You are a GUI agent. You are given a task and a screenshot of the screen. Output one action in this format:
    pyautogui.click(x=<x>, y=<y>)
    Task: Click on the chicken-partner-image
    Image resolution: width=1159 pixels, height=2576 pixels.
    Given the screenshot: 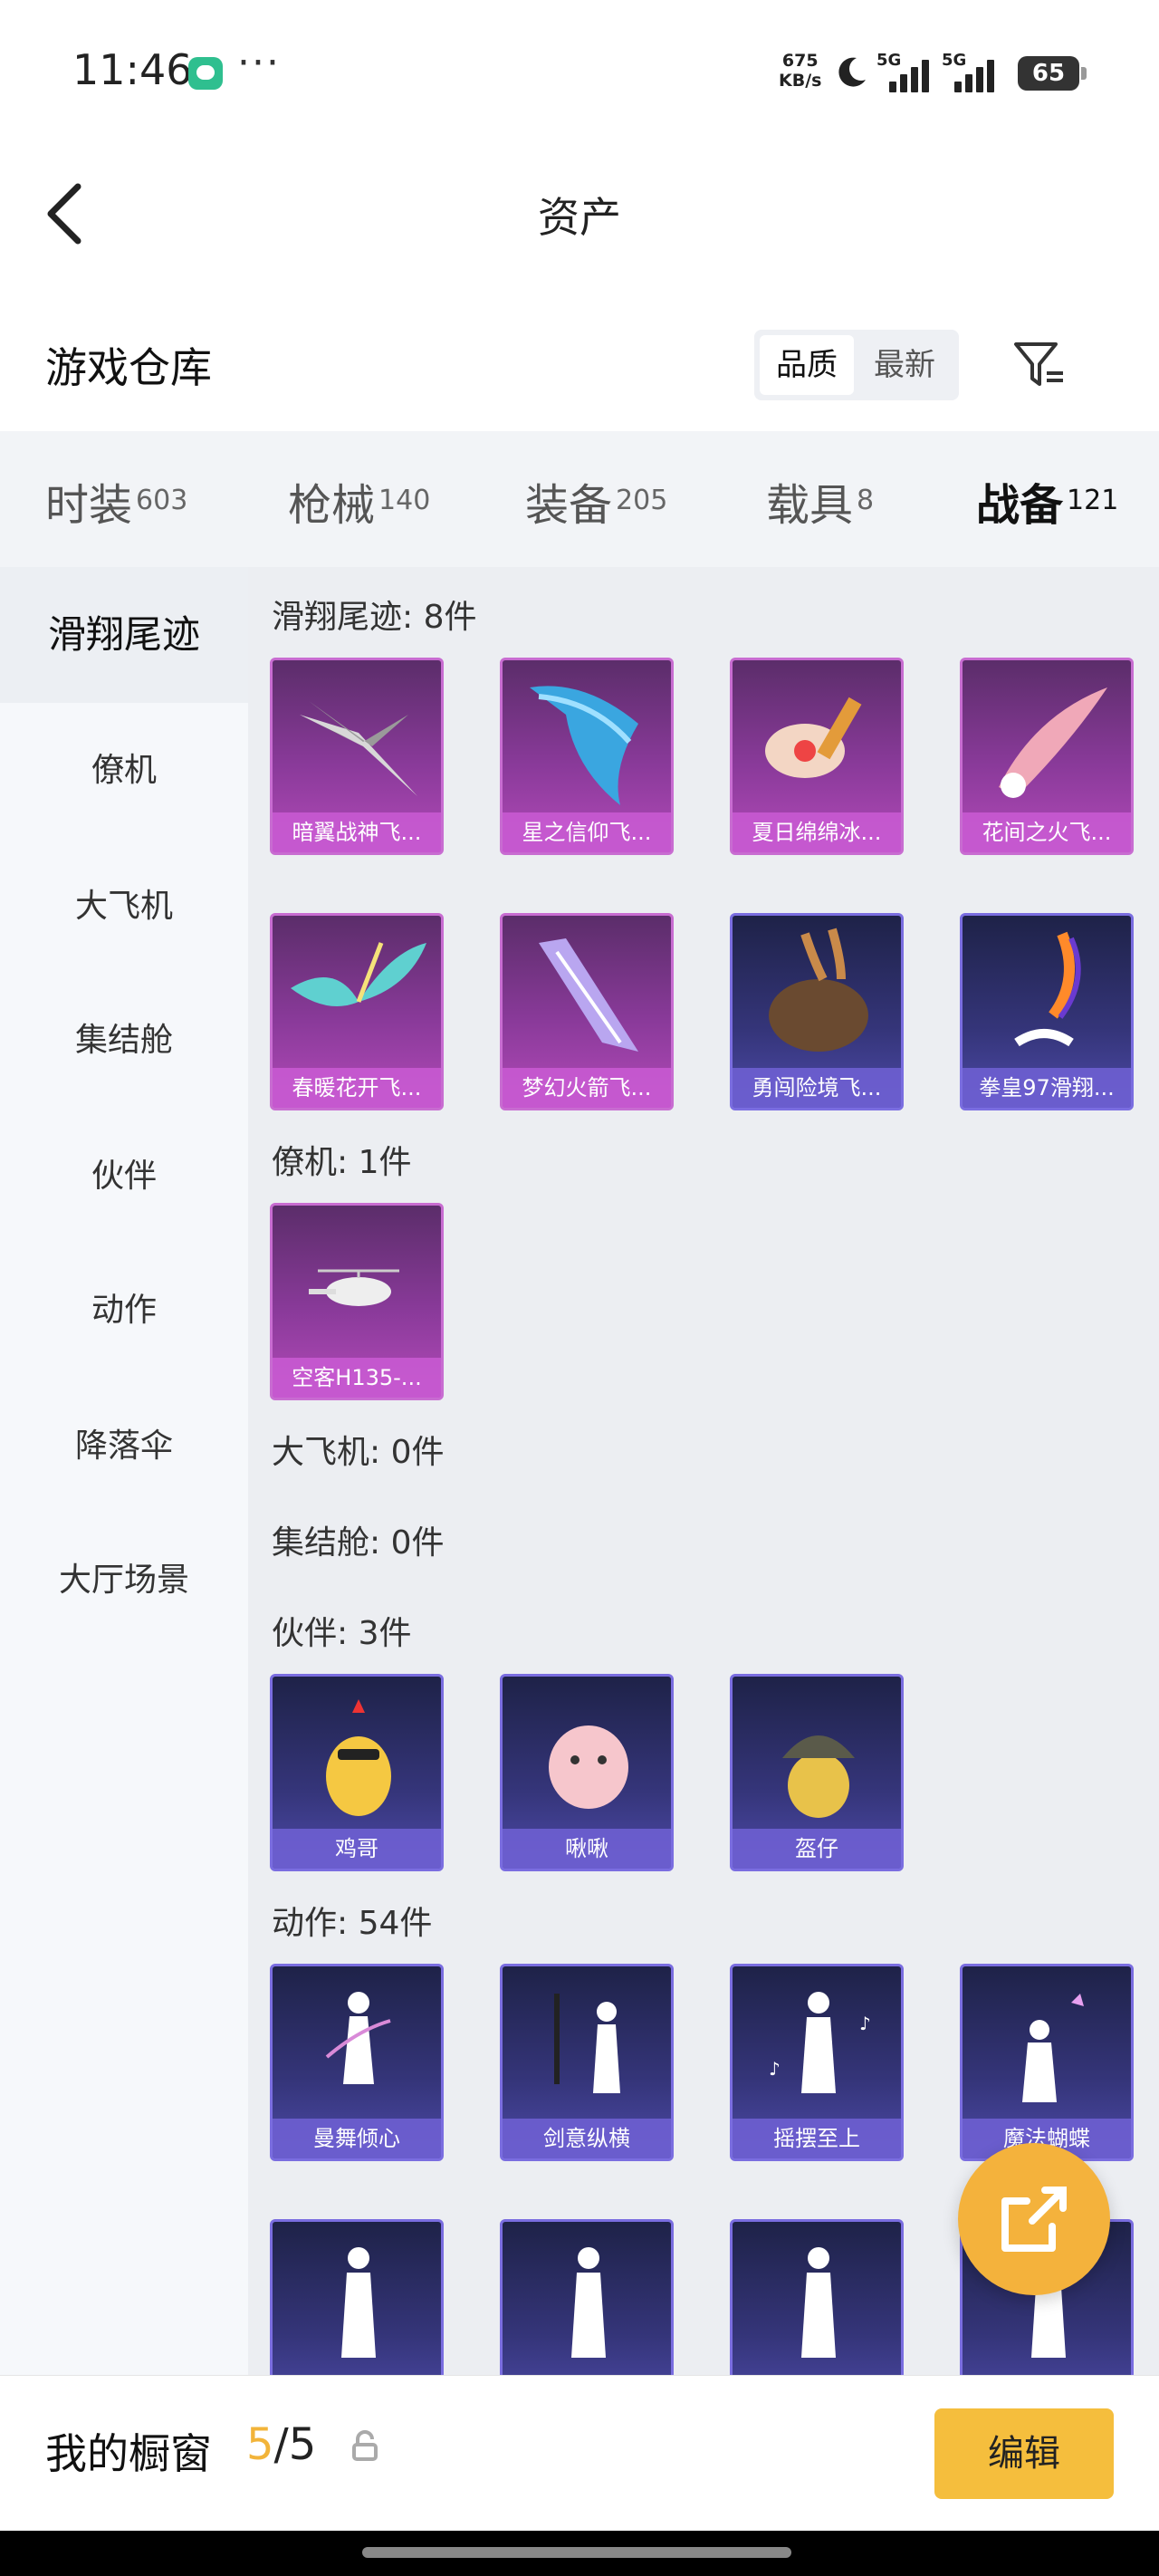 What is the action you would take?
    pyautogui.click(x=358, y=1757)
    